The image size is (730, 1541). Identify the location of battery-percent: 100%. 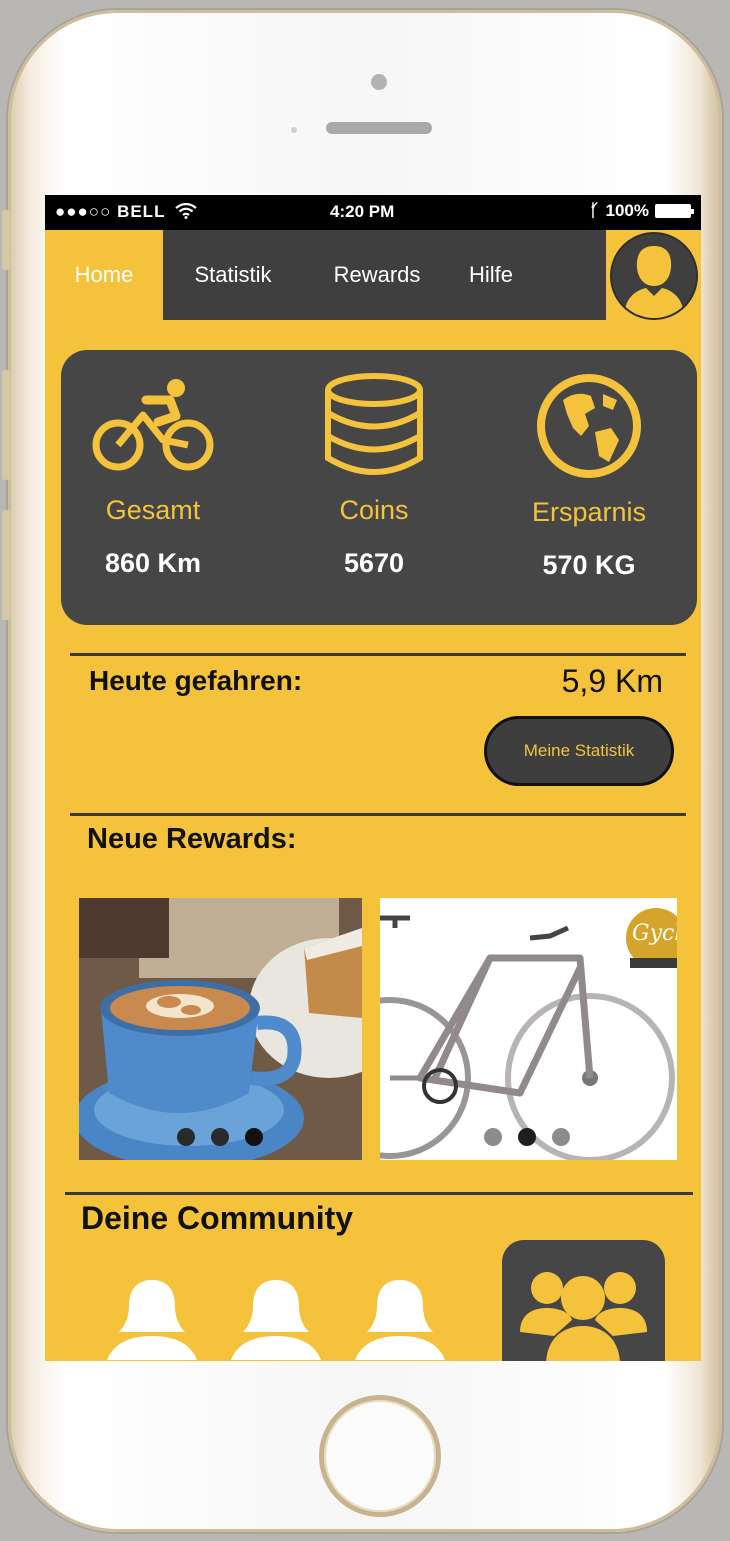
(627, 210).